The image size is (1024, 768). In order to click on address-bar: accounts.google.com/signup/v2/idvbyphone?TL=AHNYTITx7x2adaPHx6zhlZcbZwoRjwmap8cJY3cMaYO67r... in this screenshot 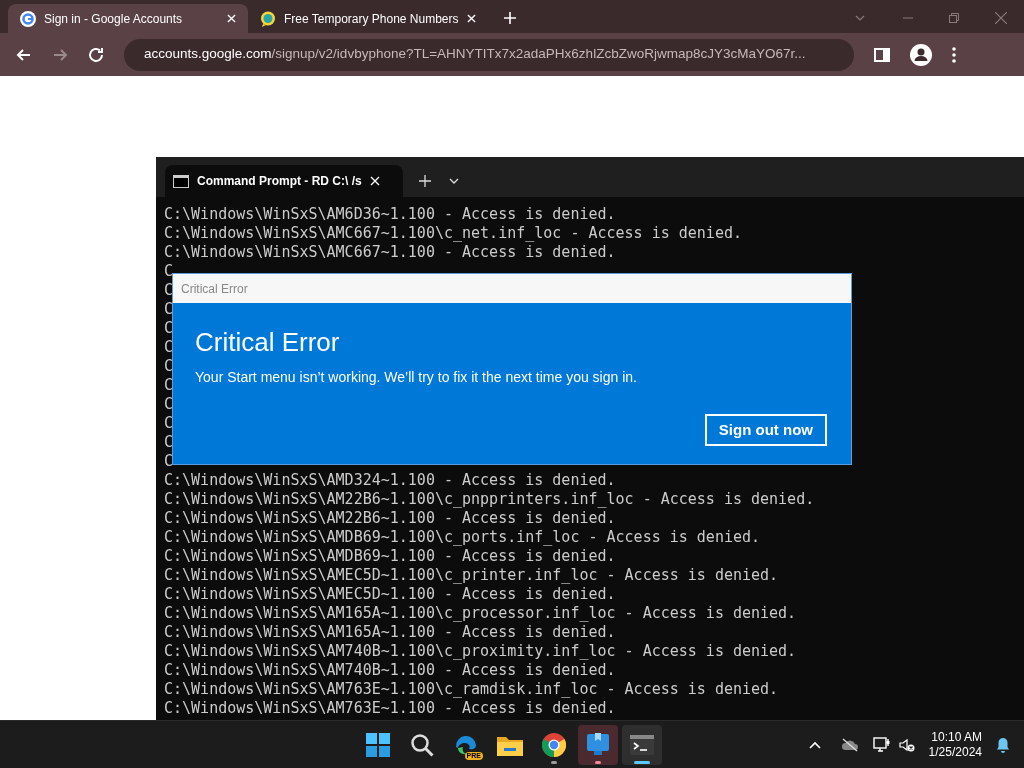, I will do `click(489, 54)`.